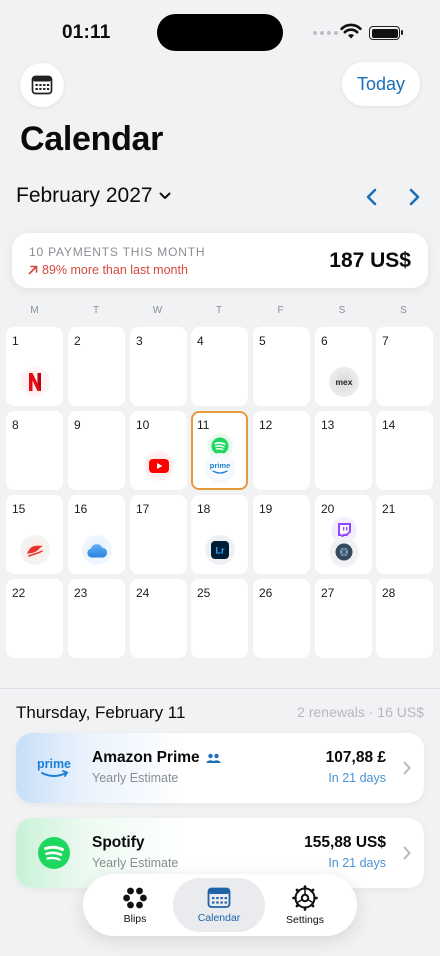  What do you see at coordinates (115, 270) in the screenshot?
I see `trend-label: 89% more than last month` at bounding box center [115, 270].